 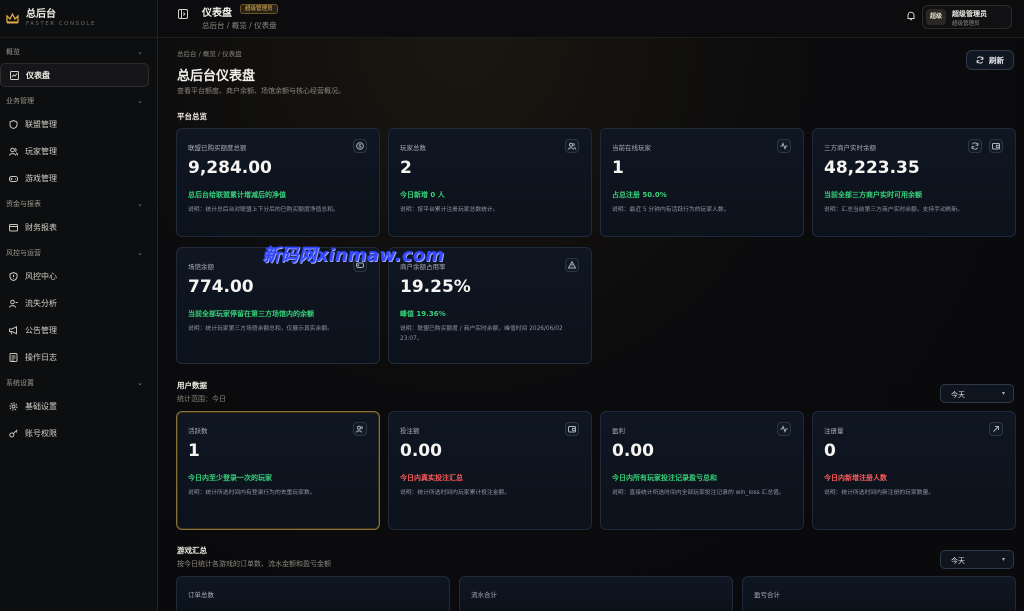 What do you see at coordinates (78, 52) in the screenshot?
I see `nav-group-overview: 概览 ⌄` at bounding box center [78, 52].